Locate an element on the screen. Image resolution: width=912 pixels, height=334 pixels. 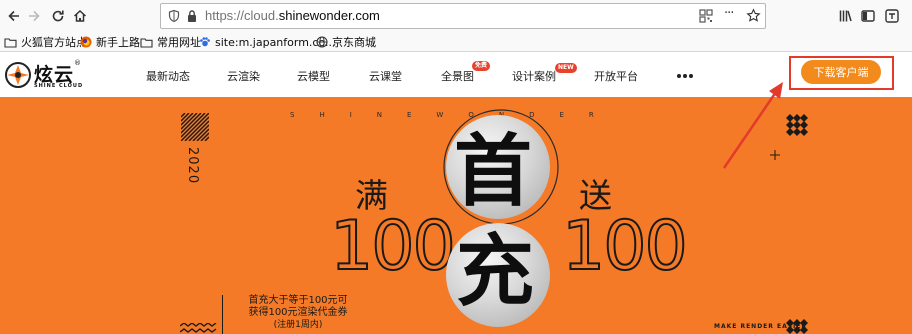
download-client-button: 下载客户端 is located at coordinates (841, 72).